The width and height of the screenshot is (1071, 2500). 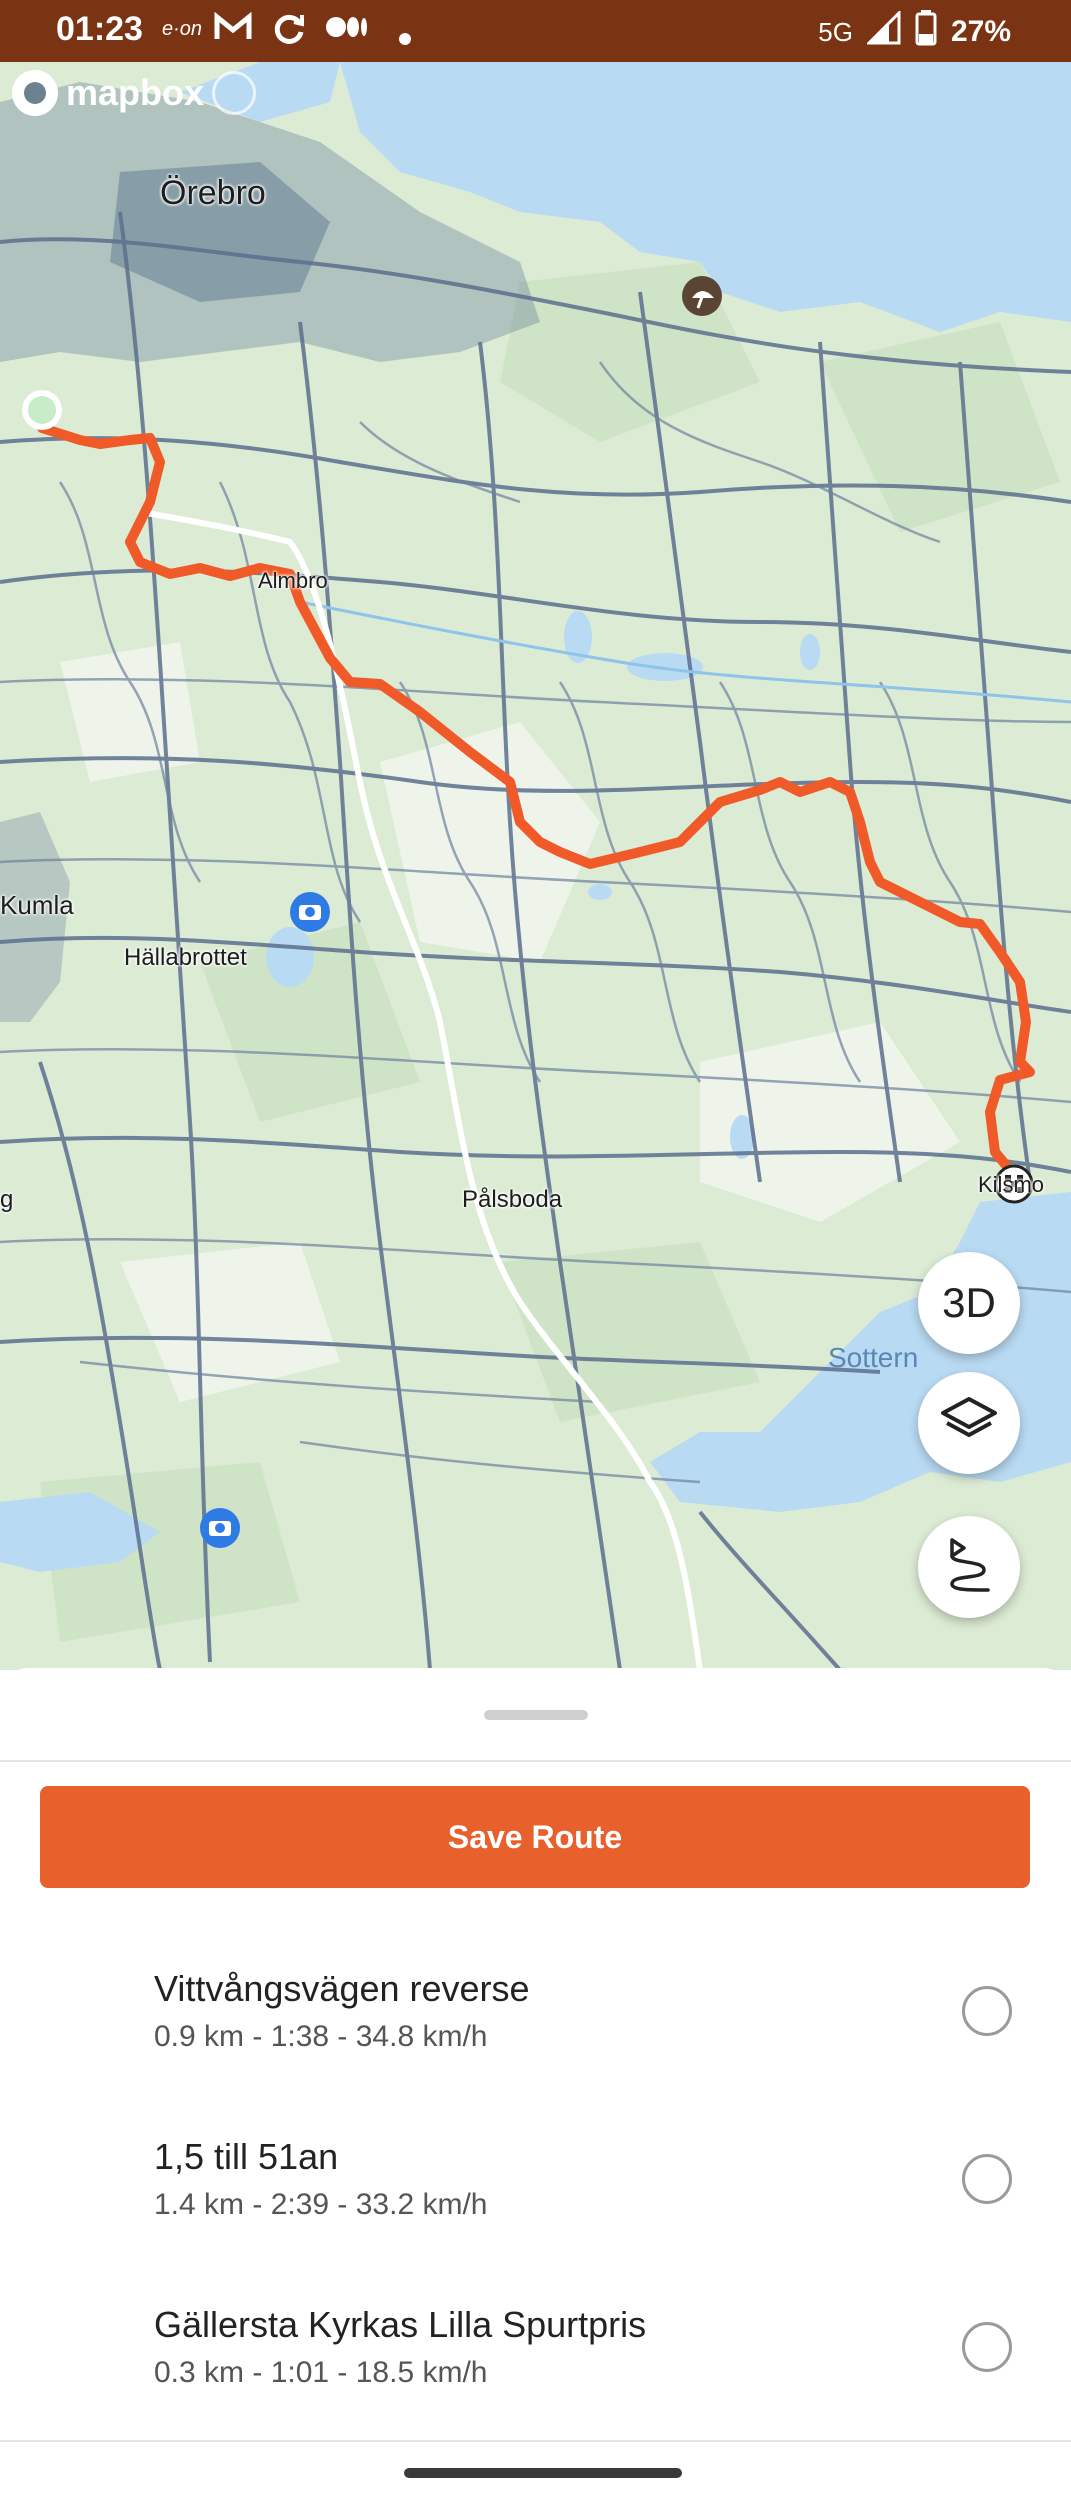 I want to click on segment-name: Vittvångsvägen reverse, so click(x=342, y=1988).